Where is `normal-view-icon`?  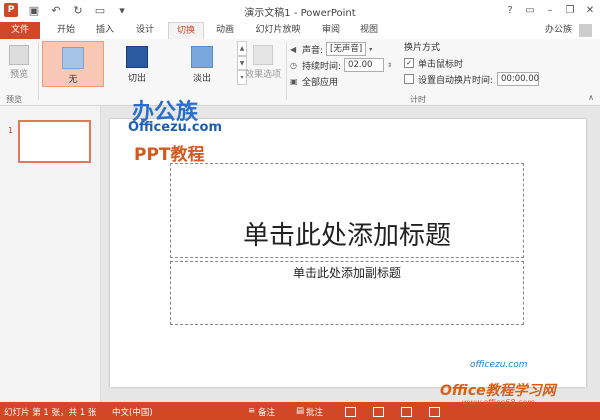 normal-view-icon is located at coordinates (350, 412).